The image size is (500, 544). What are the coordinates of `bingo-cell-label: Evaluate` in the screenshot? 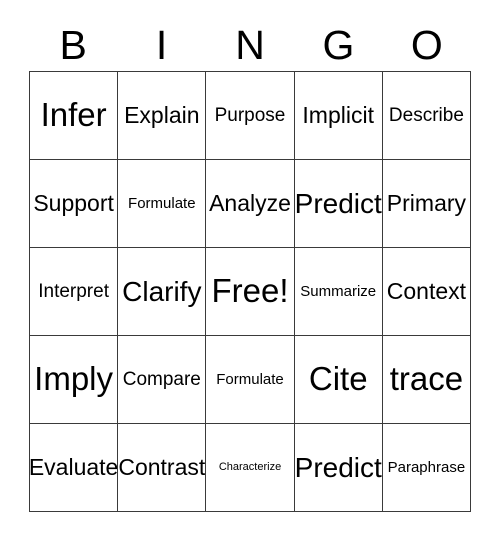 It's located at (74, 467).